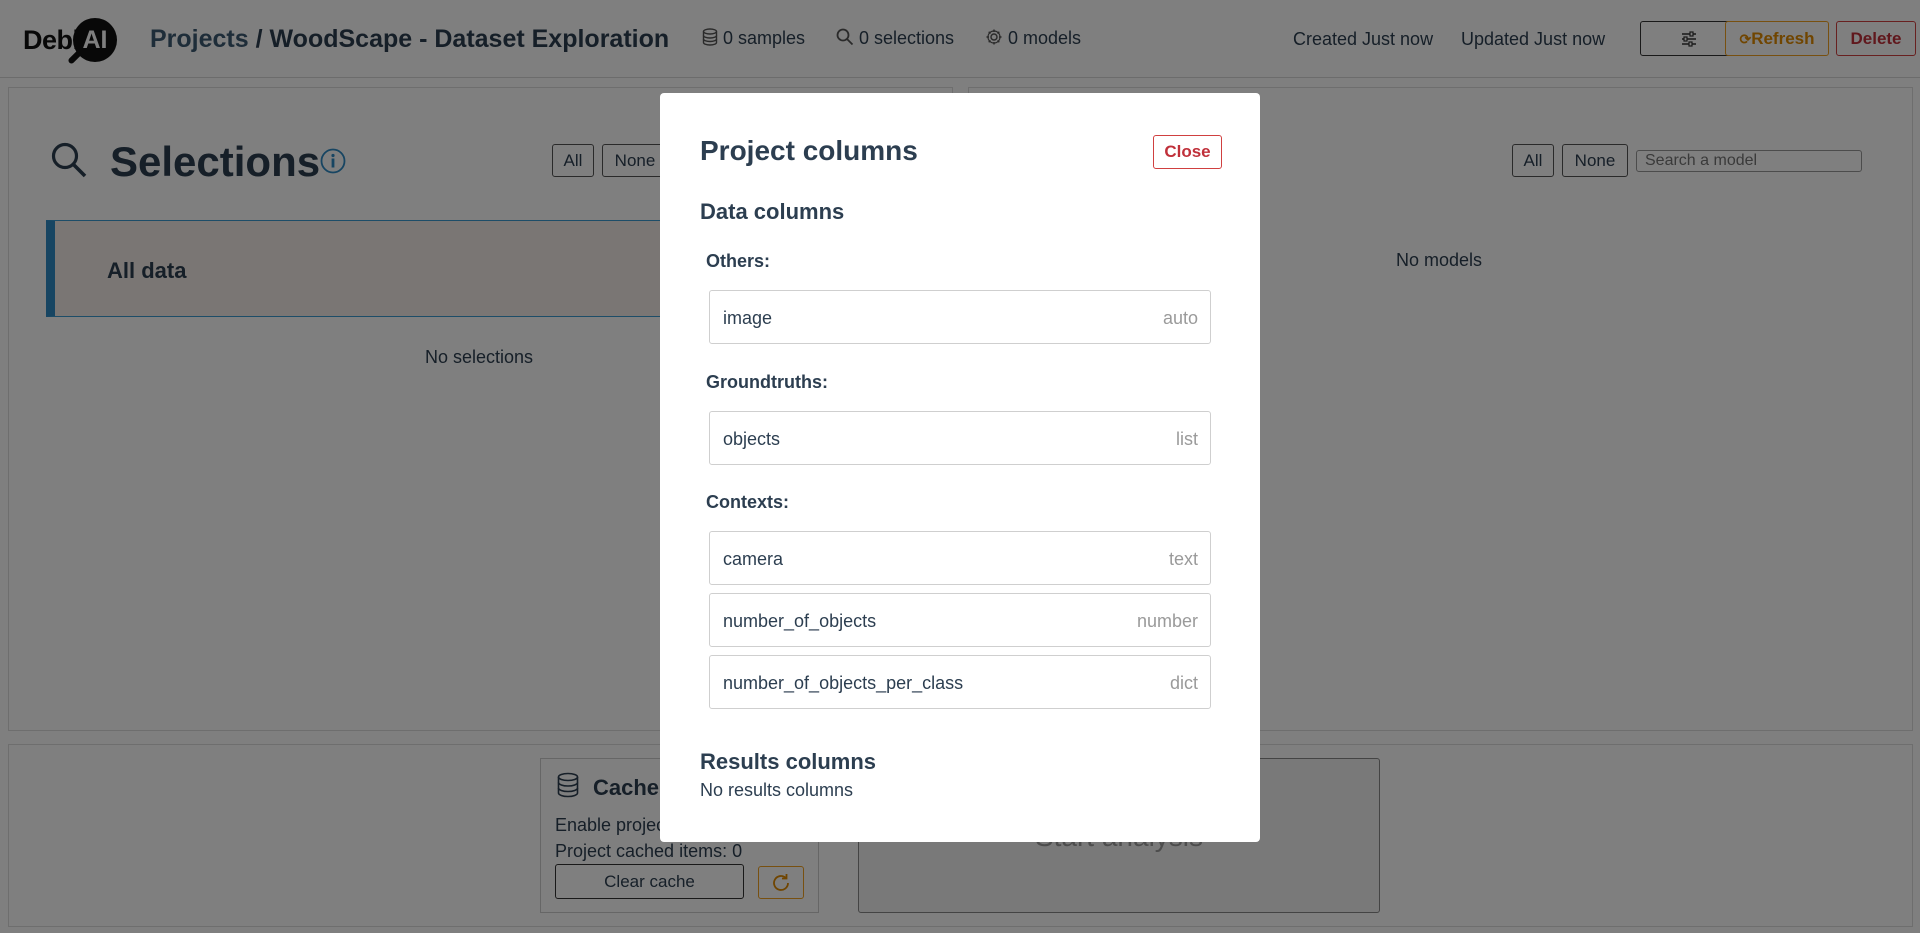 Image resolution: width=1920 pixels, height=933 pixels. I want to click on close-button: Close, so click(1187, 152).